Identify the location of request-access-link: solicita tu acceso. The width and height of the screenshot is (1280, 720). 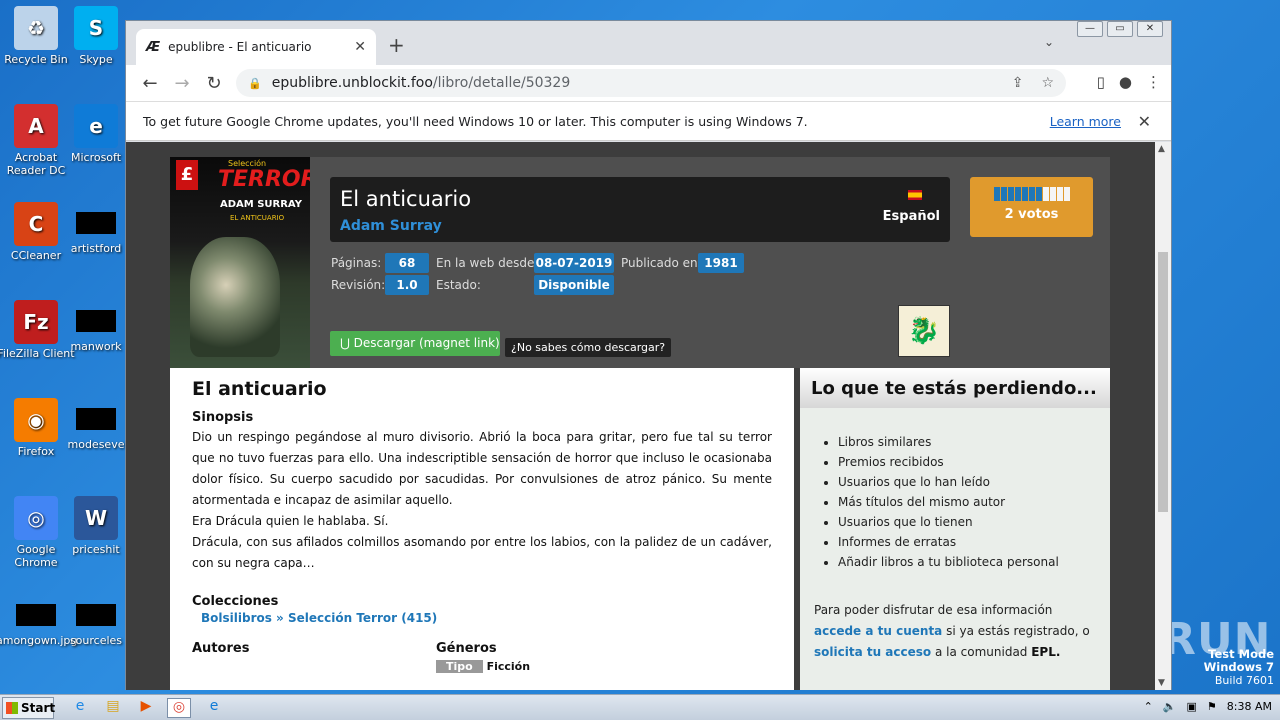
(872, 652).